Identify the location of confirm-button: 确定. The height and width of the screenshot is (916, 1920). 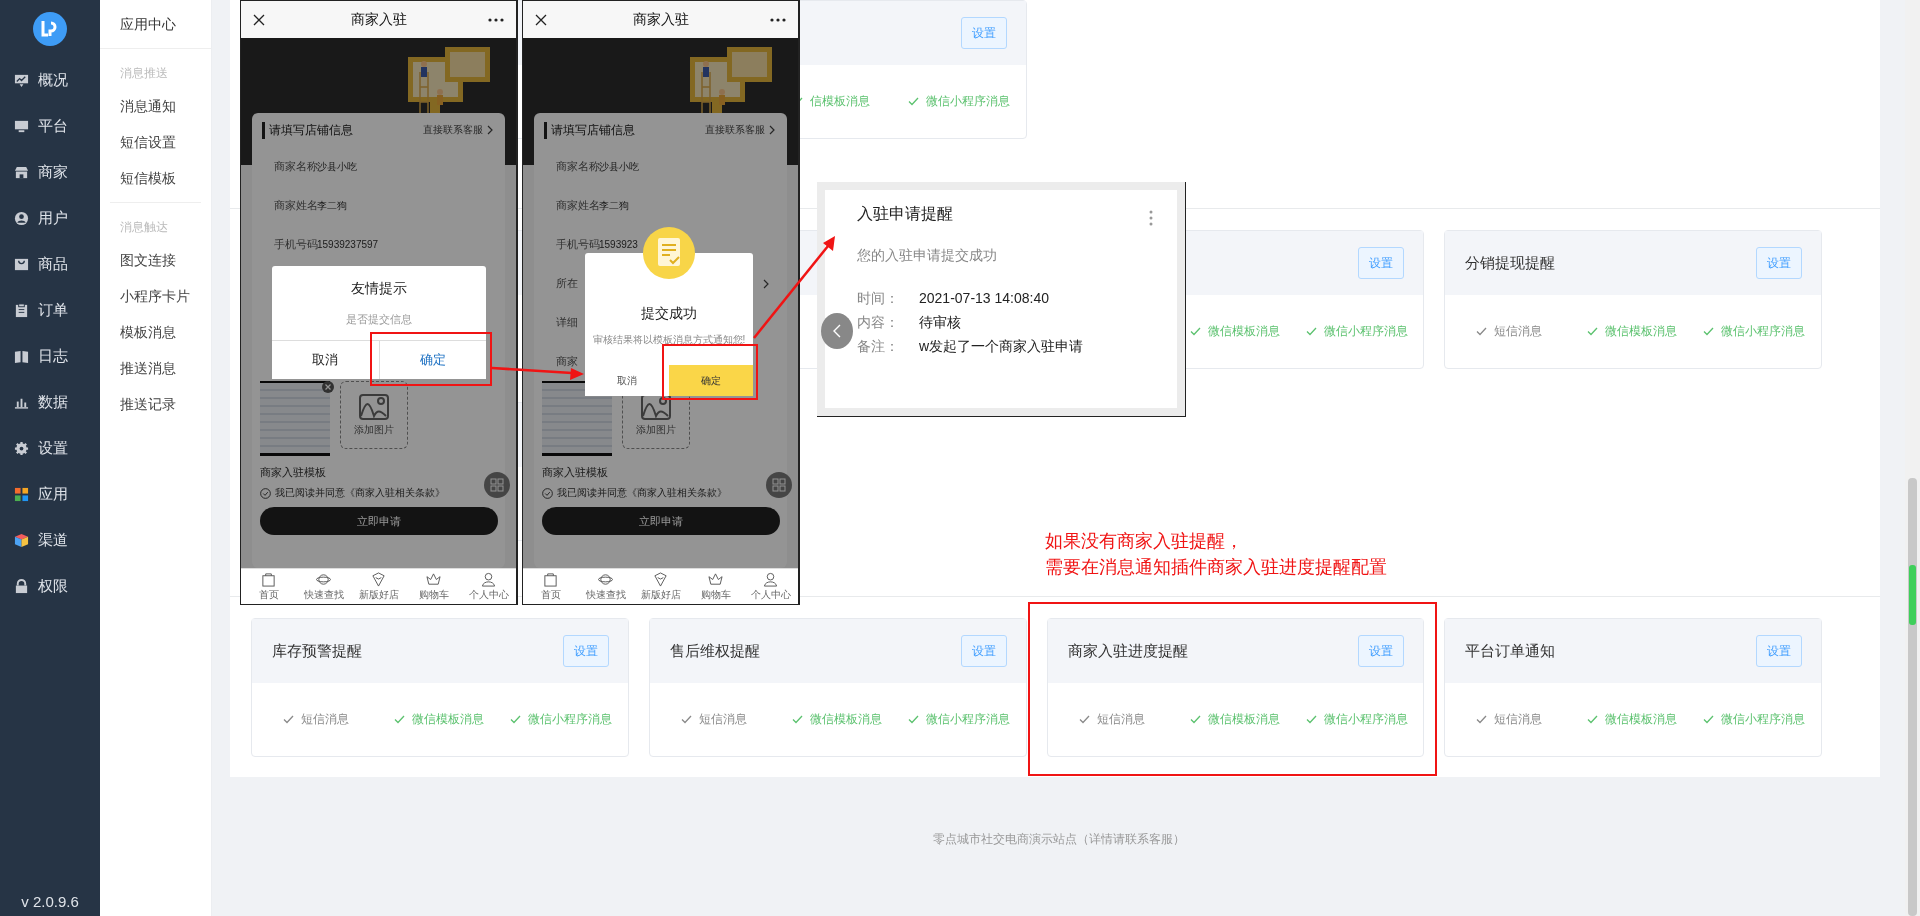
(711, 380).